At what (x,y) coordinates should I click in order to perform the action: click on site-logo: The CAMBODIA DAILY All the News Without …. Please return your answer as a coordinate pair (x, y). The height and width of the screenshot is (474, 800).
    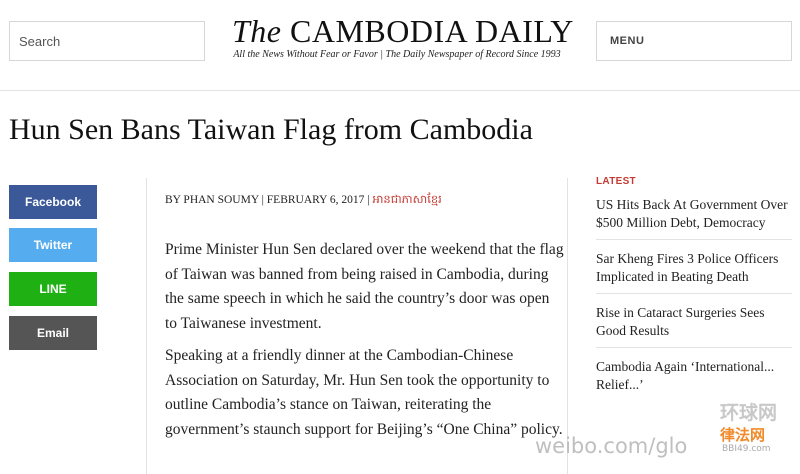
    Looking at the image, I should click on (402, 36).